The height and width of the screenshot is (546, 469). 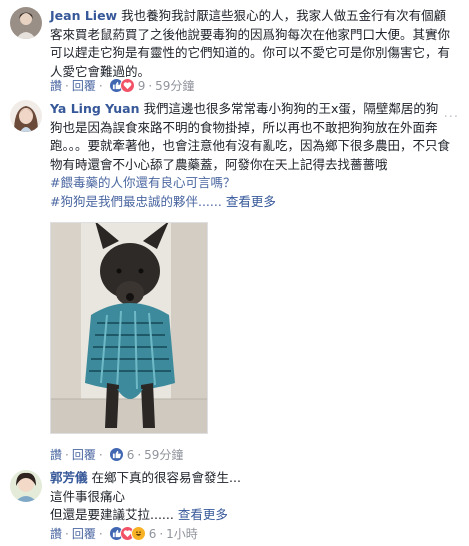 What do you see at coordinates (88, 496) in the screenshot?
I see `comment-text: 這件事很痛心` at bounding box center [88, 496].